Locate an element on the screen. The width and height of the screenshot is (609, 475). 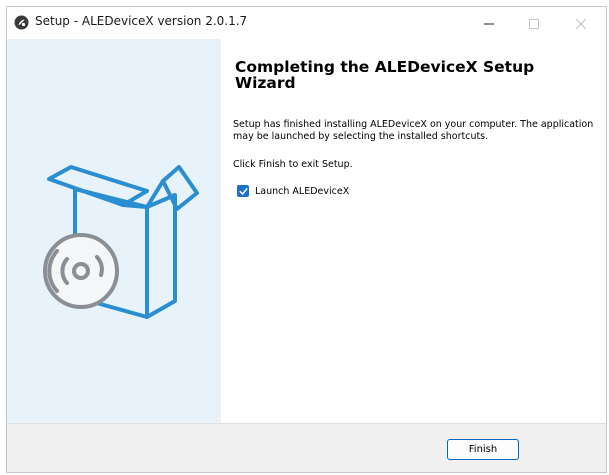
close-button is located at coordinates (581, 23).